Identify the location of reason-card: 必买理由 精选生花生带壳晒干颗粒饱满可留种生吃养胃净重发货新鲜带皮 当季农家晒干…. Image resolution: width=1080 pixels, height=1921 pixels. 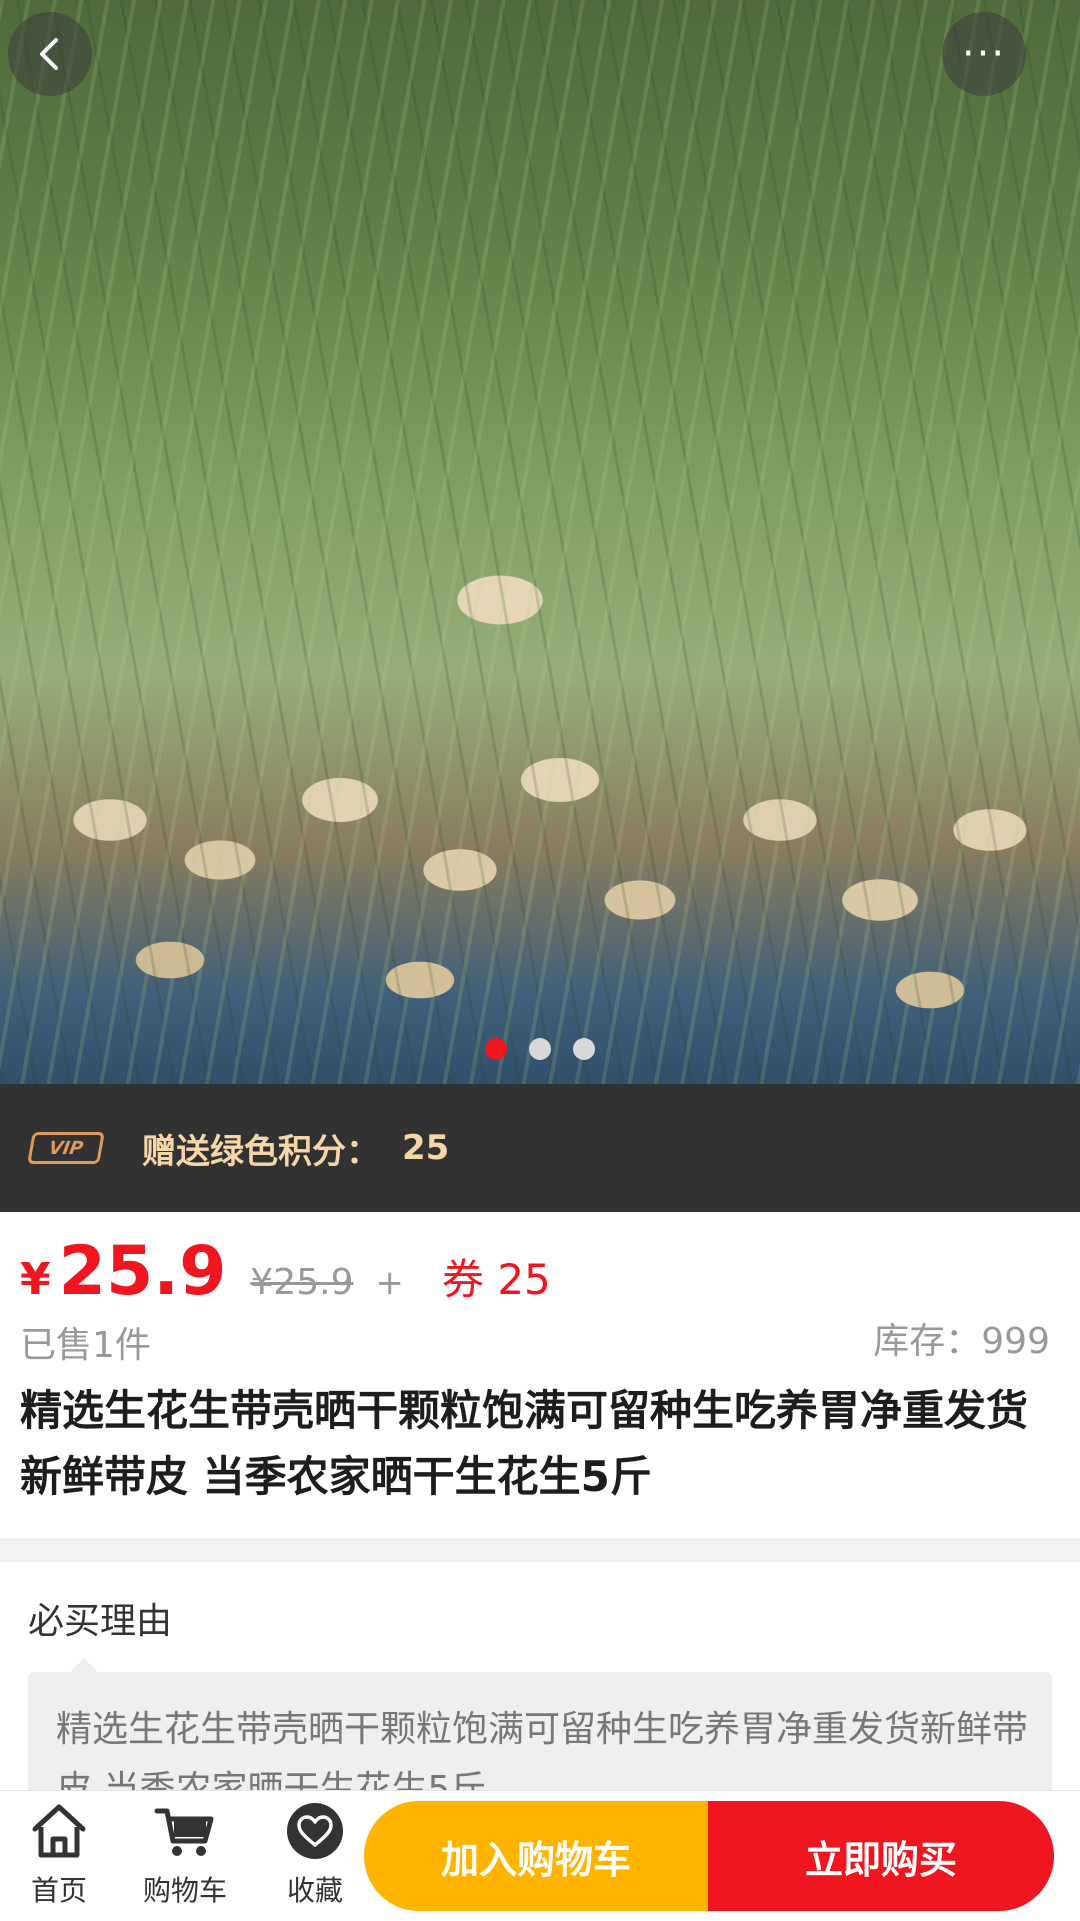
(540, 1687).